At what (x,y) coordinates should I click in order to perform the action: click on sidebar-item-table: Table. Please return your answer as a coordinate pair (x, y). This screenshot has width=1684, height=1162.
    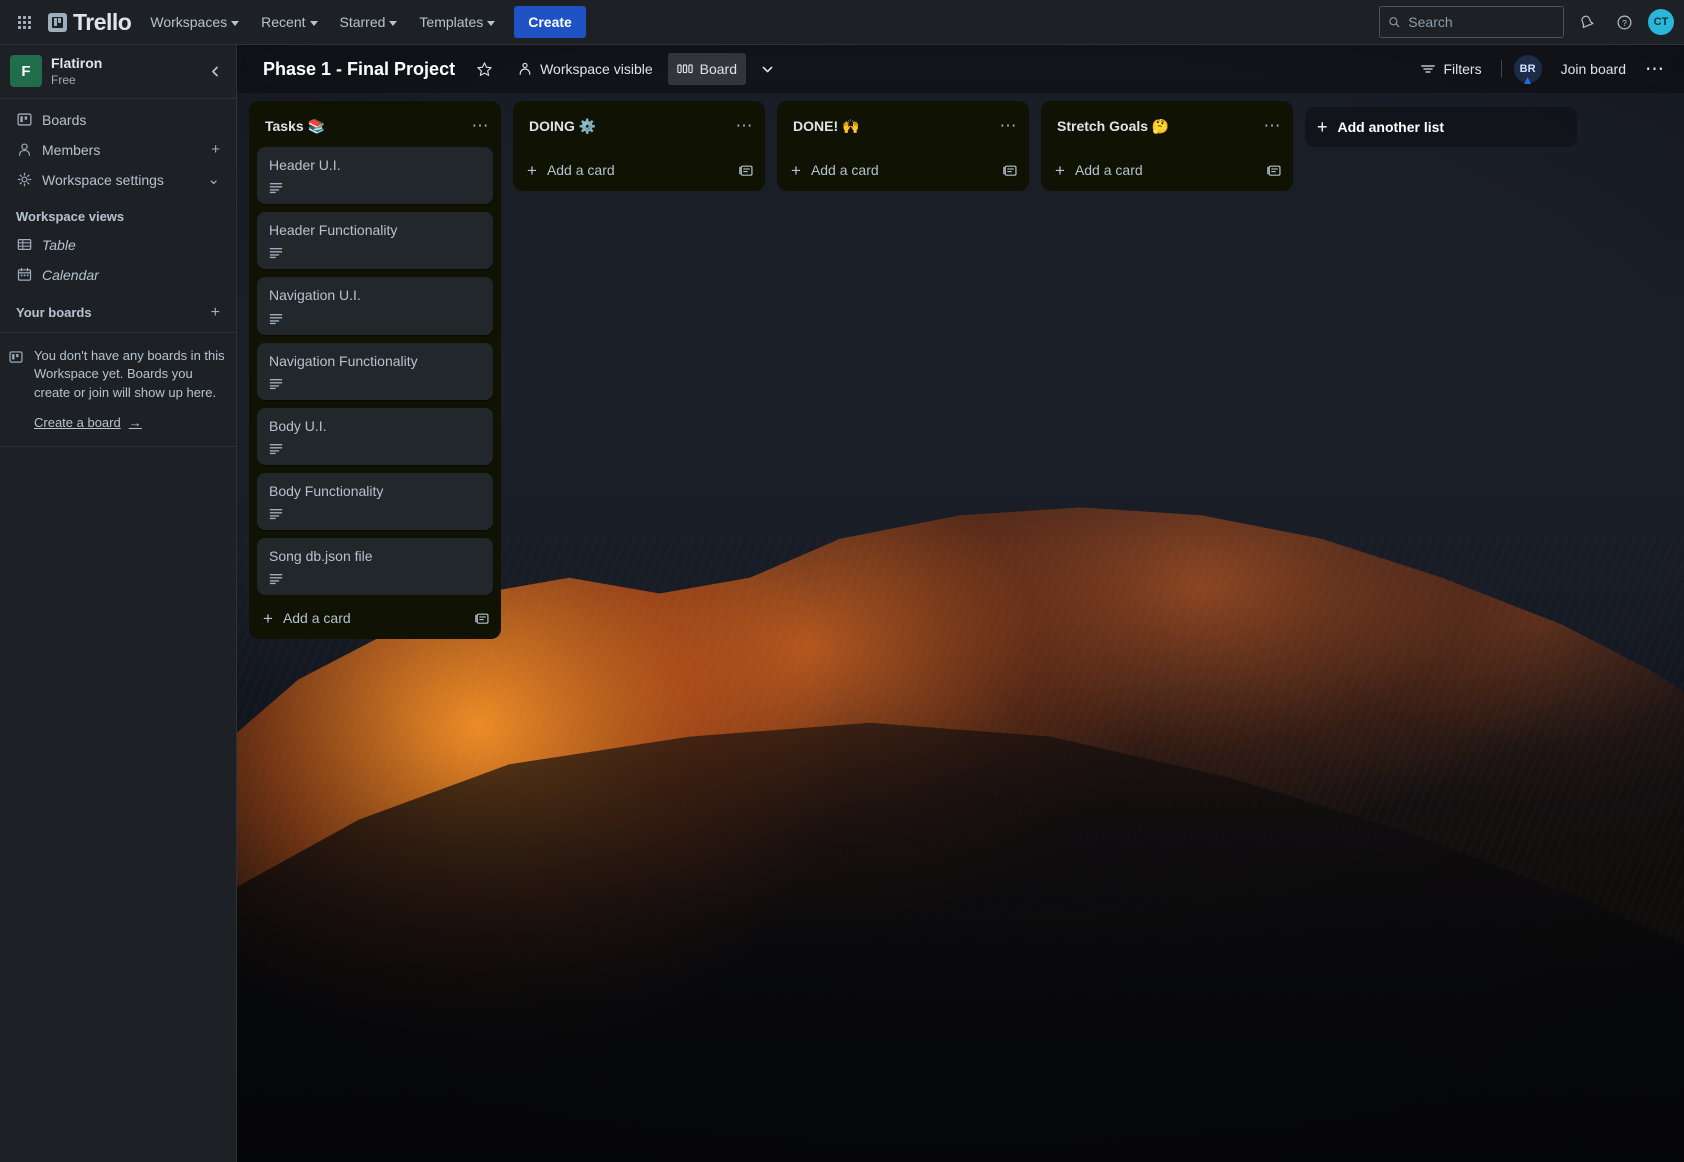
    Looking at the image, I should click on (118, 245).